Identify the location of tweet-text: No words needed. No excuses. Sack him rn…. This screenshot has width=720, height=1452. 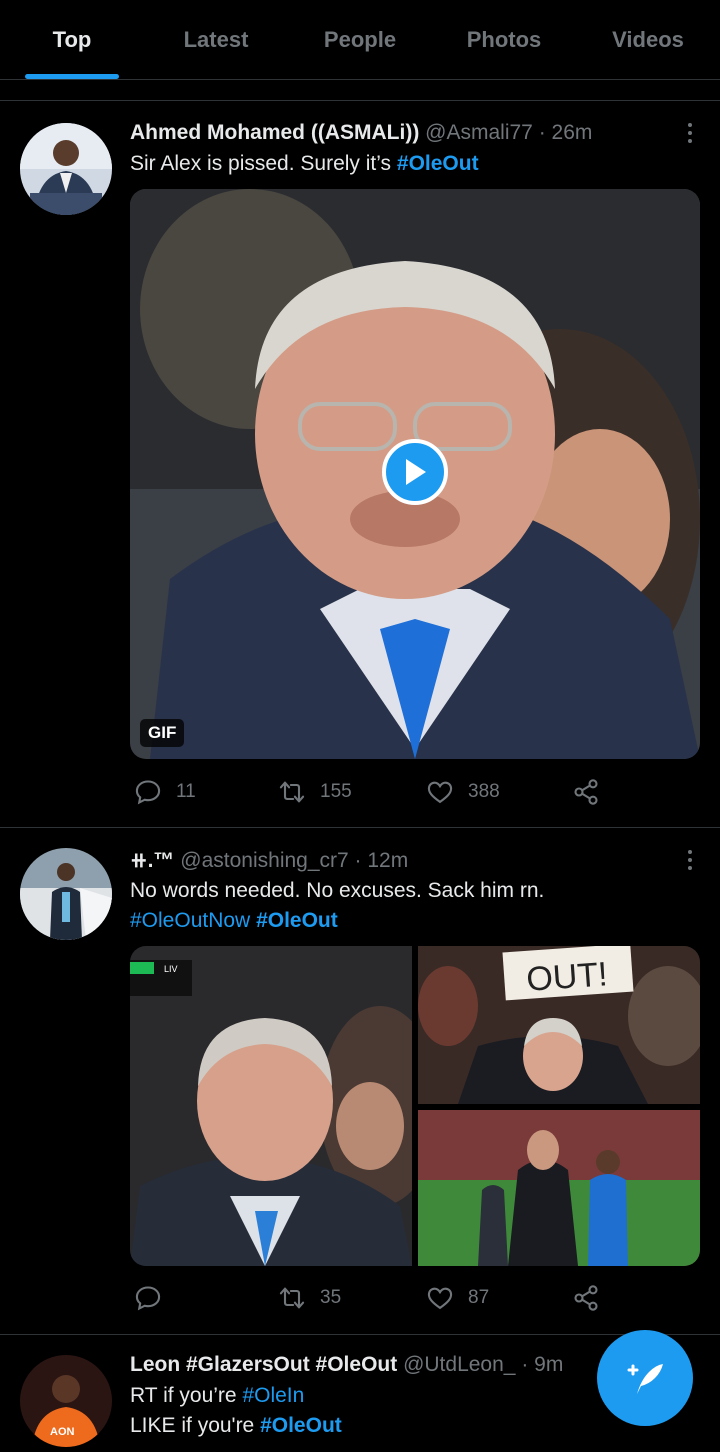
(410, 906).